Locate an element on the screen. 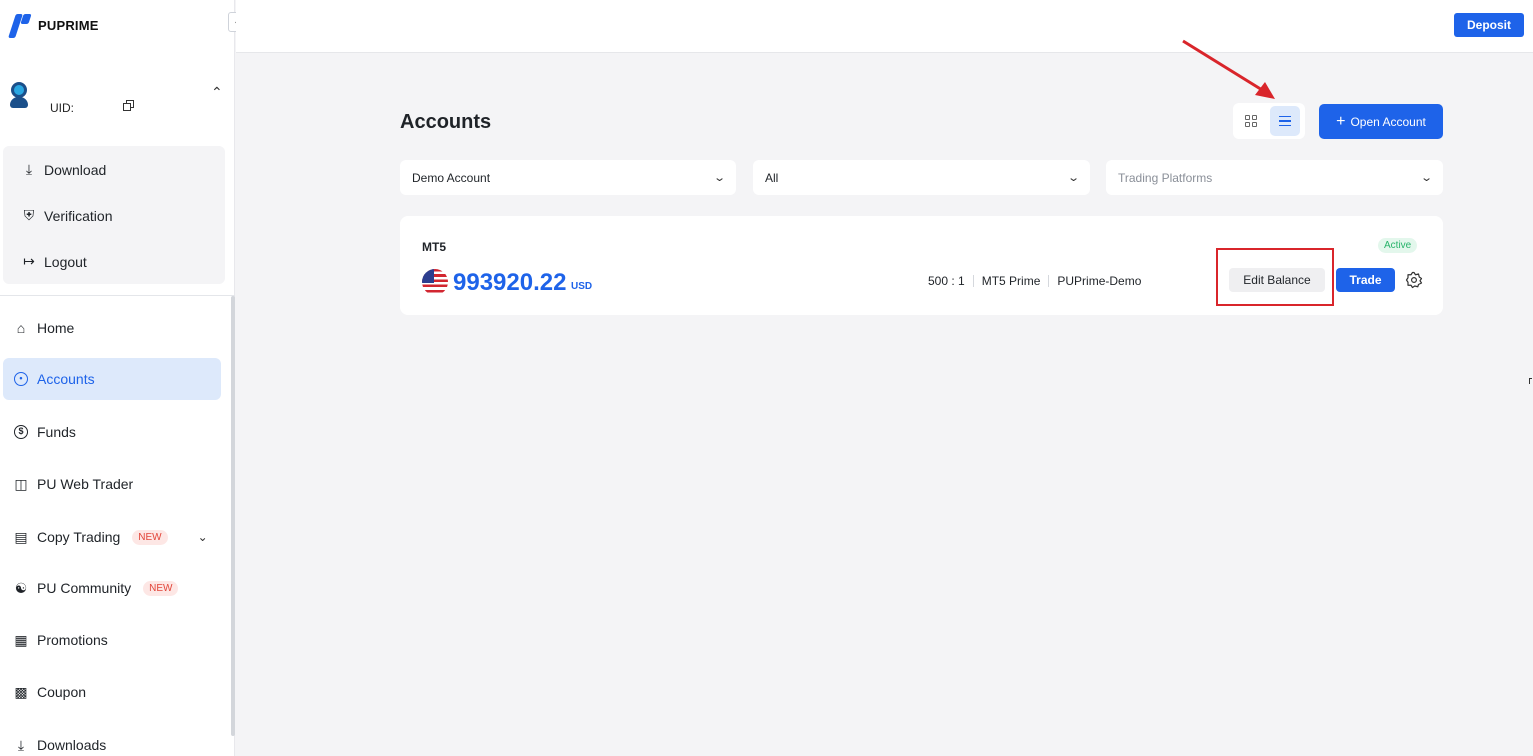  sidebar-item-label: Downloads is located at coordinates (72, 745).